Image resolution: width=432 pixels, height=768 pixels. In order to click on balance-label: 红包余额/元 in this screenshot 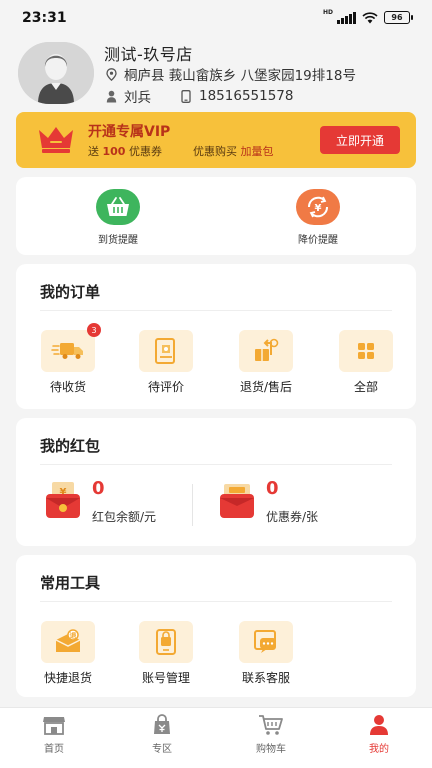, I will do `click(124, 517)`.